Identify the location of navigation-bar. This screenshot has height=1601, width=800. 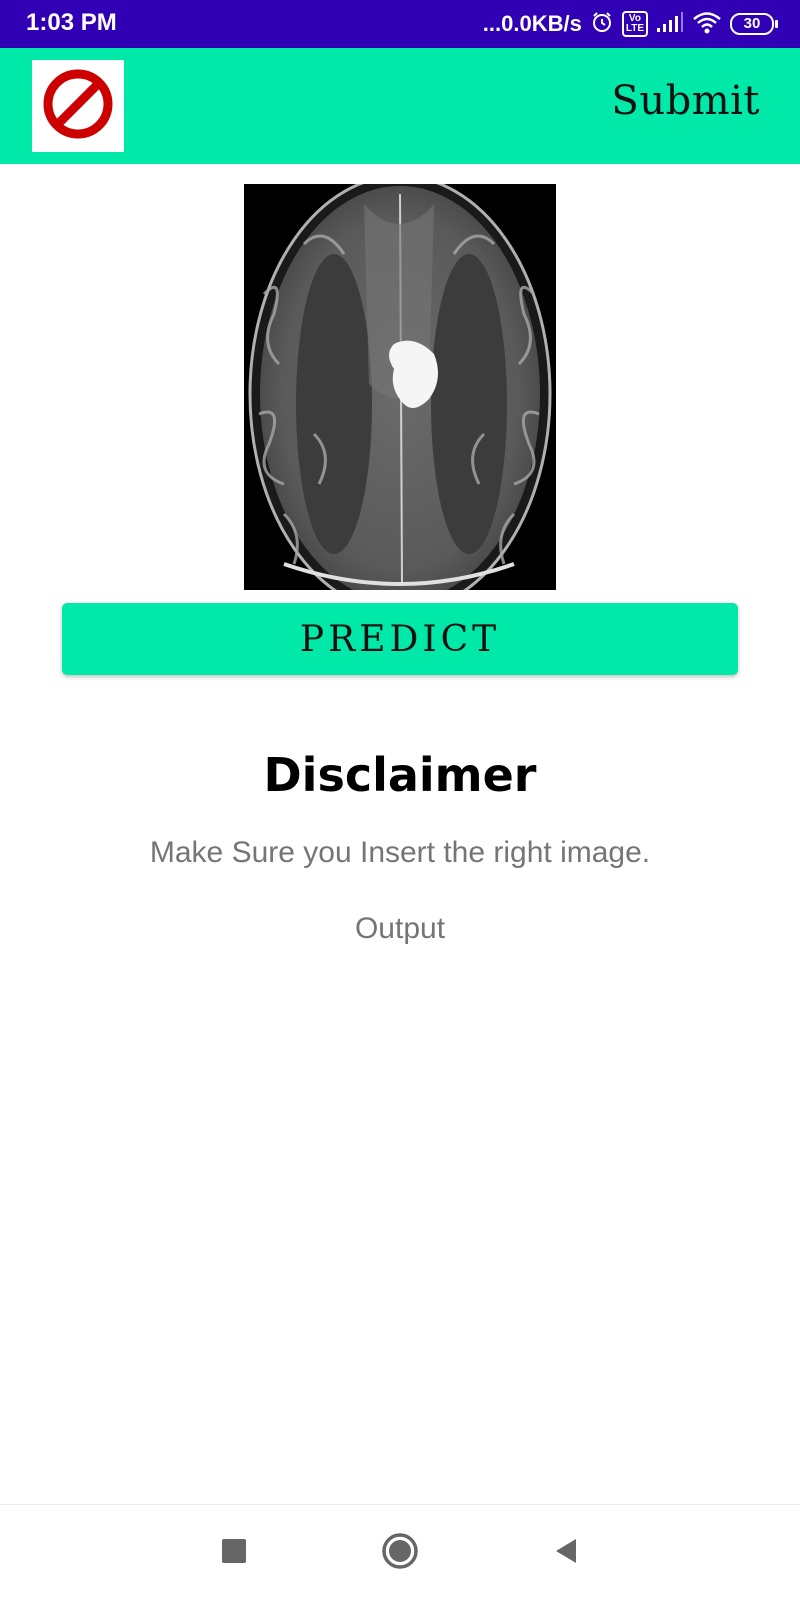
(400, 1552).